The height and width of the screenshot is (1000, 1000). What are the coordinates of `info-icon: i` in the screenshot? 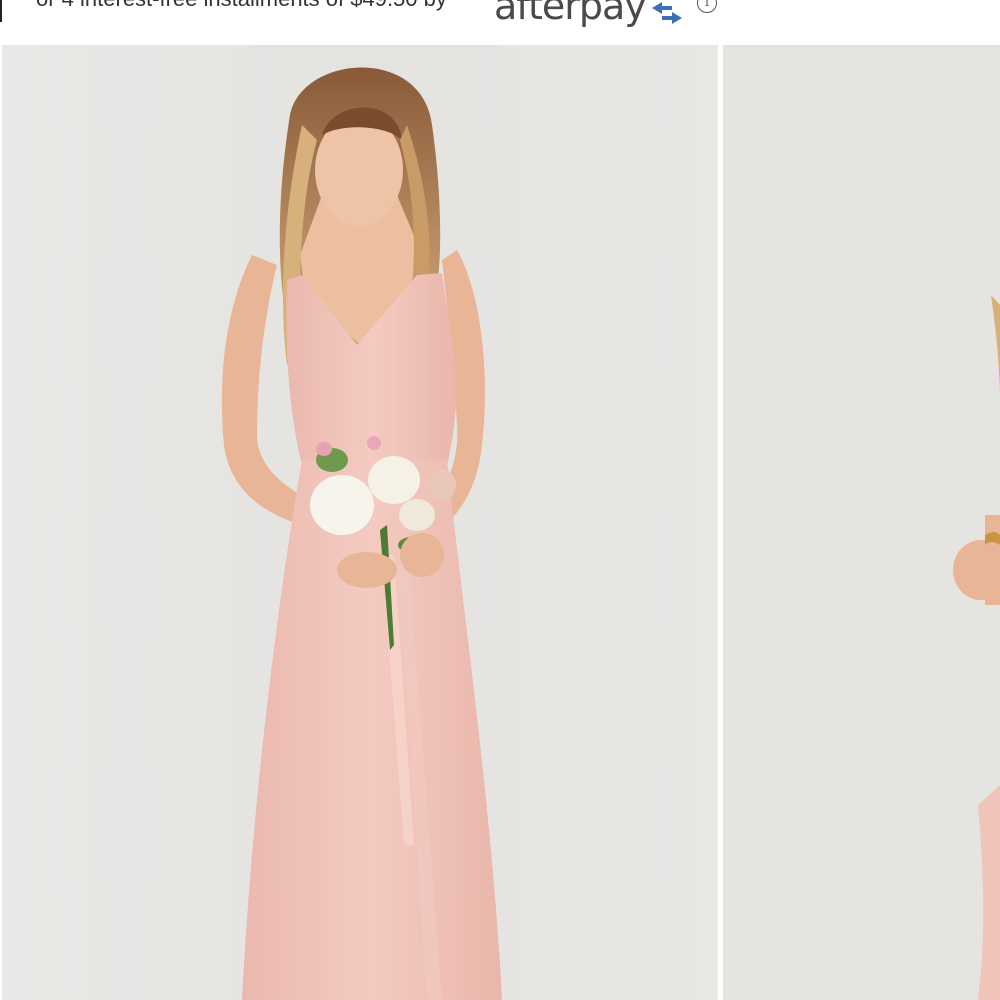 It's located at (707, 6).